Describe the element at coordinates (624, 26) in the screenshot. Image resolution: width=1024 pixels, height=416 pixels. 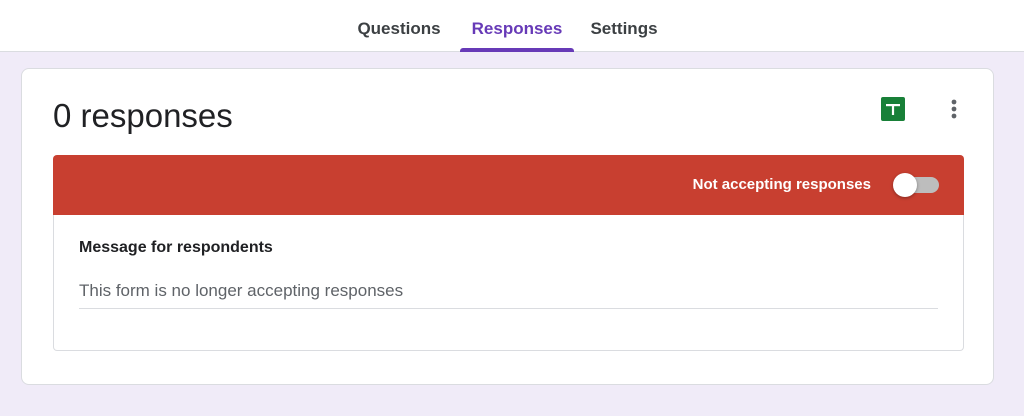
I see `tab-settings: Settings` at that location.